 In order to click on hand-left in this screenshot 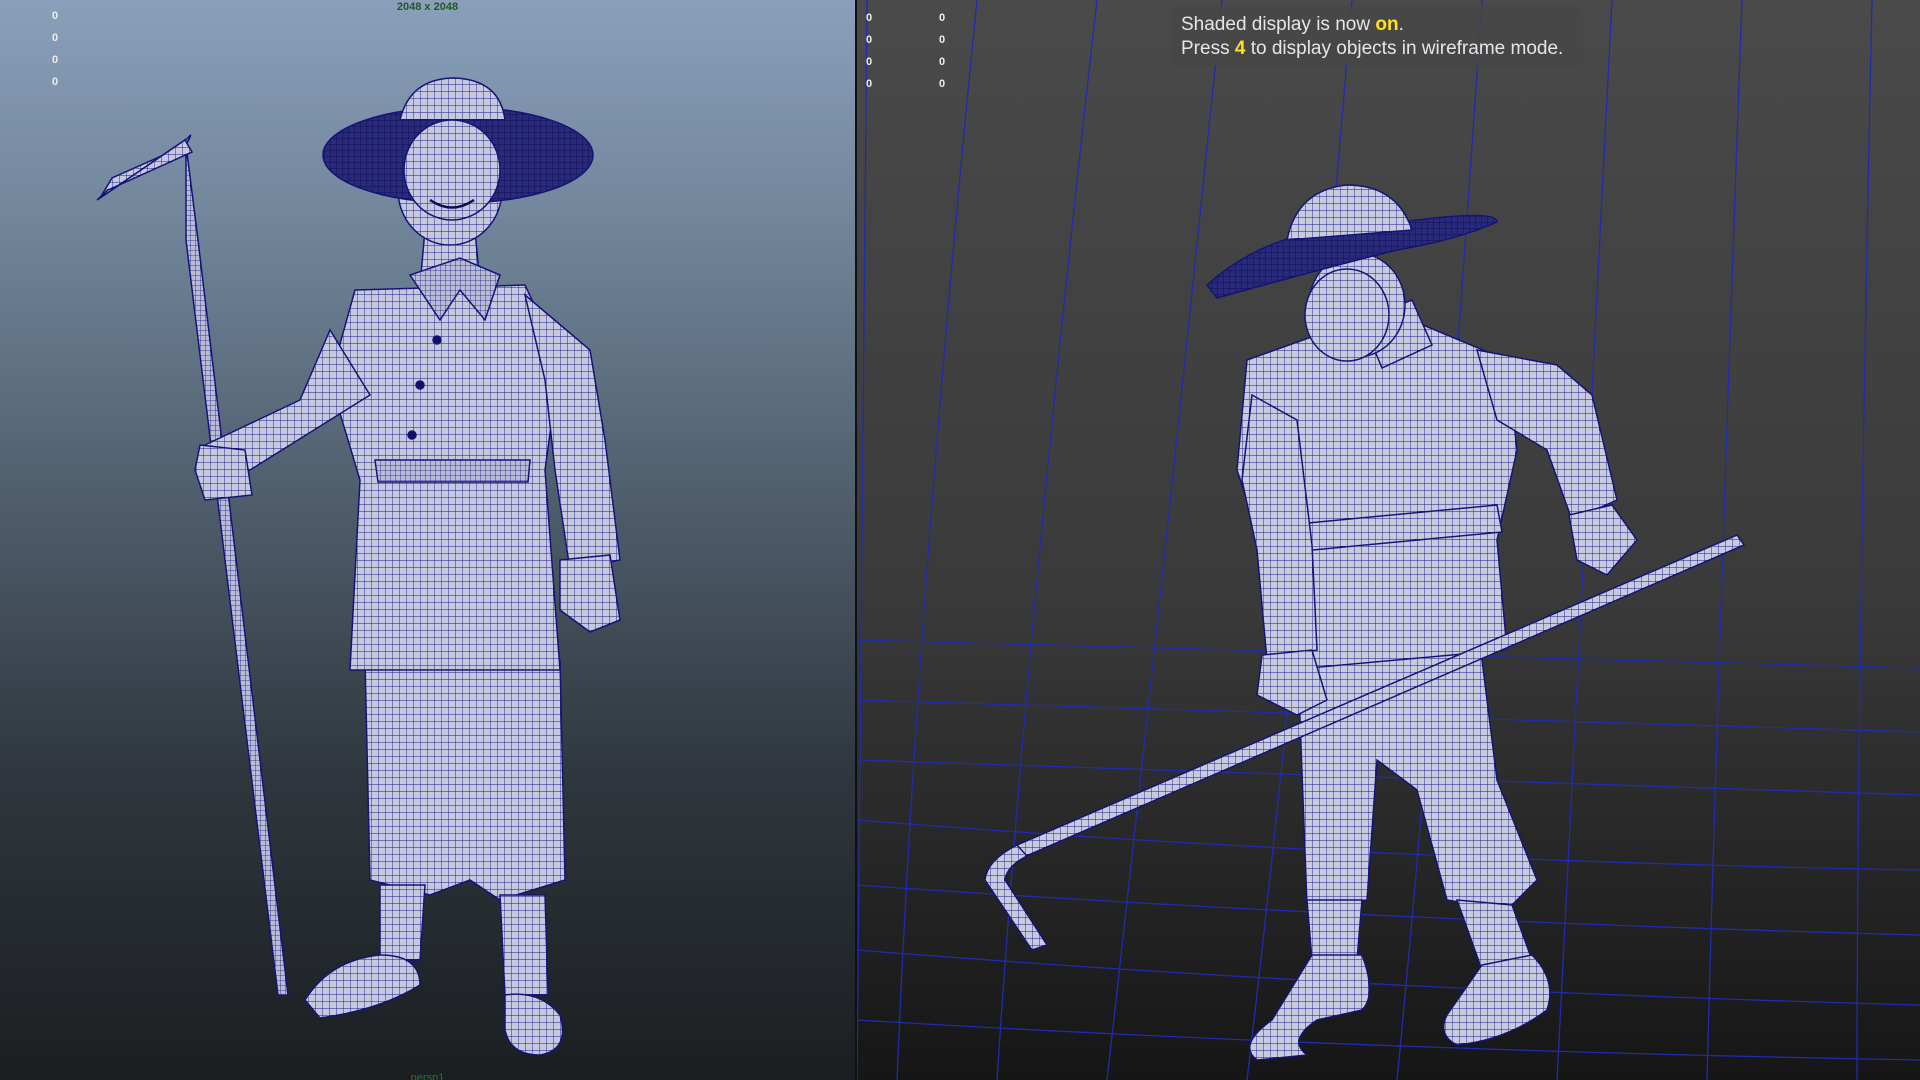, I will do `click(223, 472)`.